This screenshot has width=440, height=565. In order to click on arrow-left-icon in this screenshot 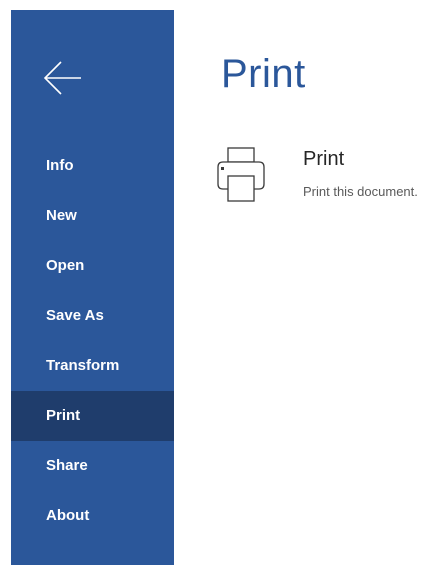, I will do `click(62, 78)`.